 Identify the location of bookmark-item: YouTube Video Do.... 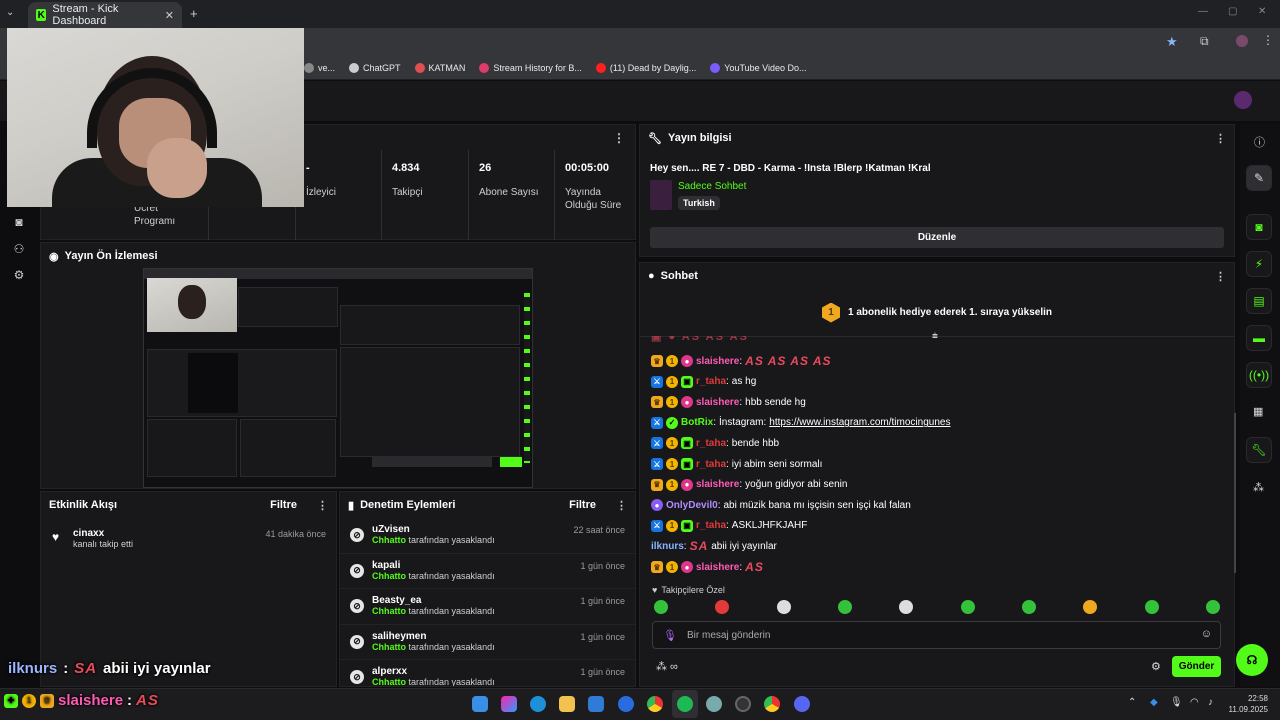
(758, 67).